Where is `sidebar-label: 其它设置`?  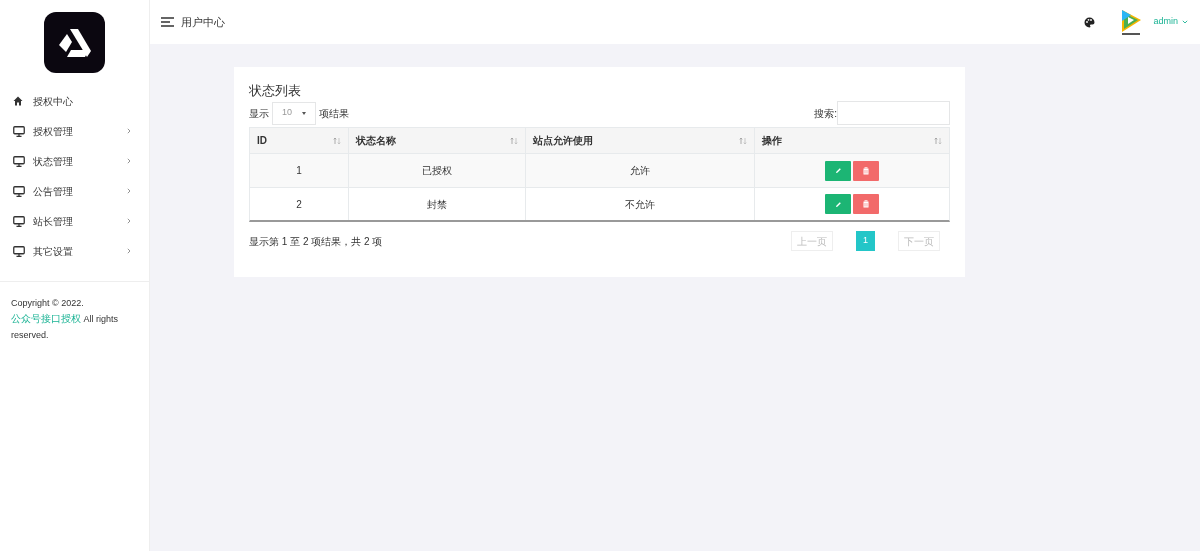 sidebar-label: 其它设置 is located at coordinates (53, 251).